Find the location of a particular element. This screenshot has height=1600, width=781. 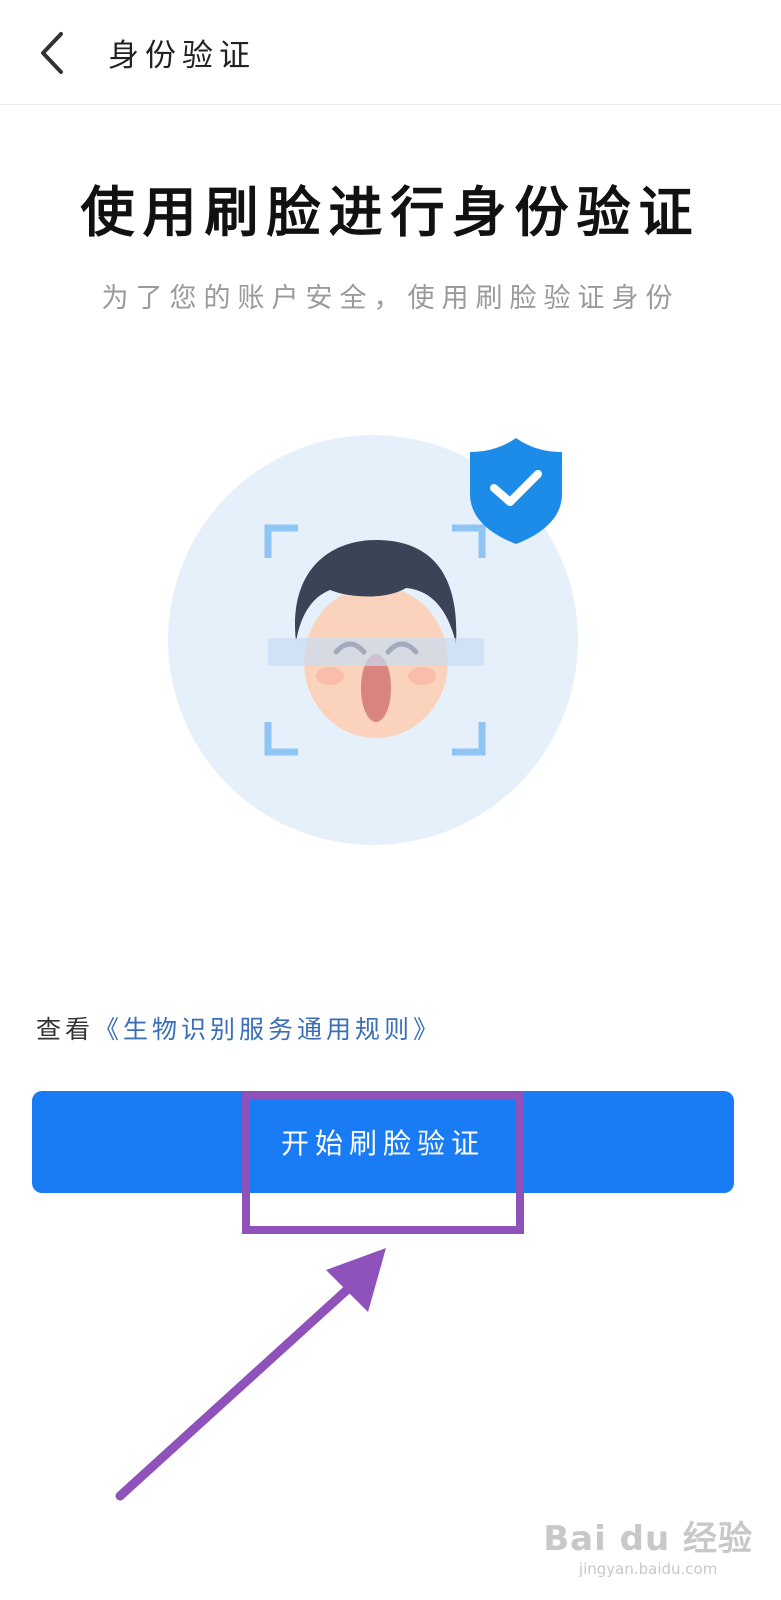

subtitle: 为了您的账户安全，使用刷脸验证身份 is located at coordinates (390, 298).